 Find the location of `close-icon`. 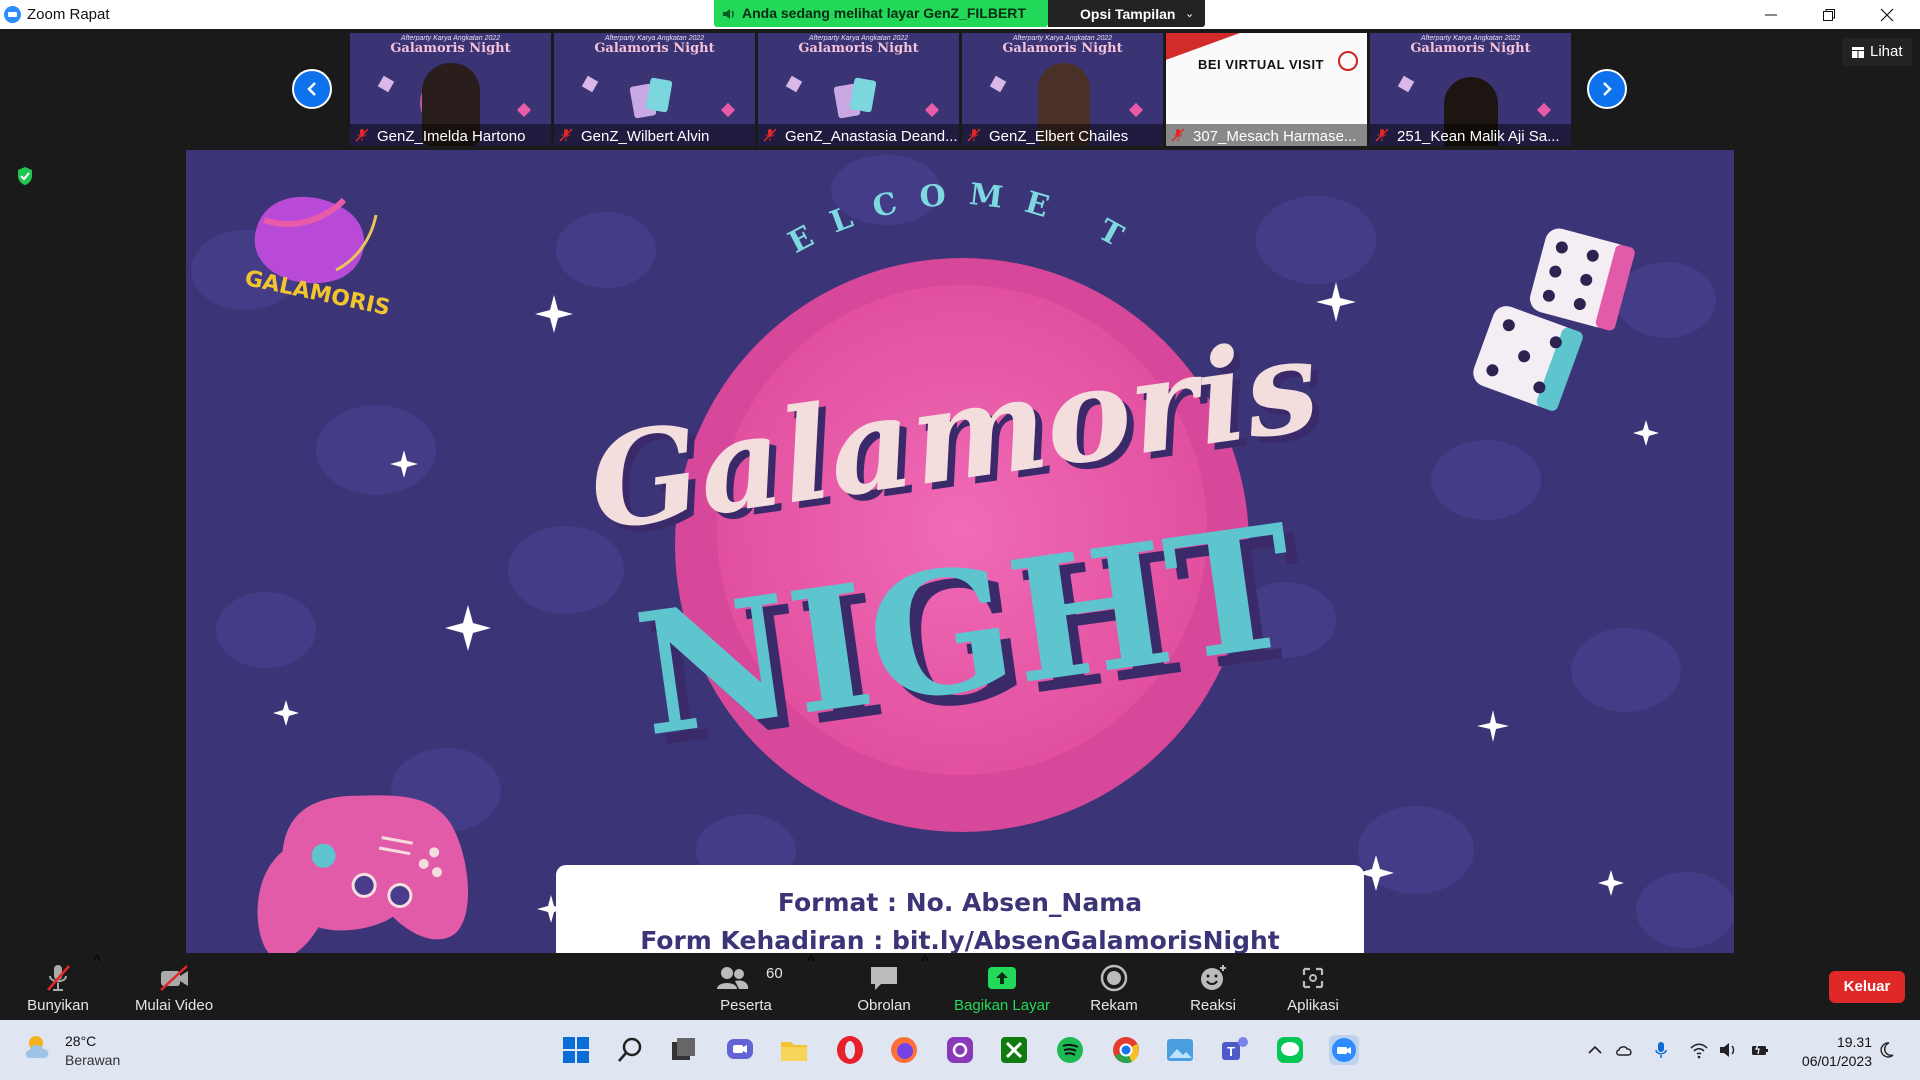

close-icon is located at coordinates (1887, 15).